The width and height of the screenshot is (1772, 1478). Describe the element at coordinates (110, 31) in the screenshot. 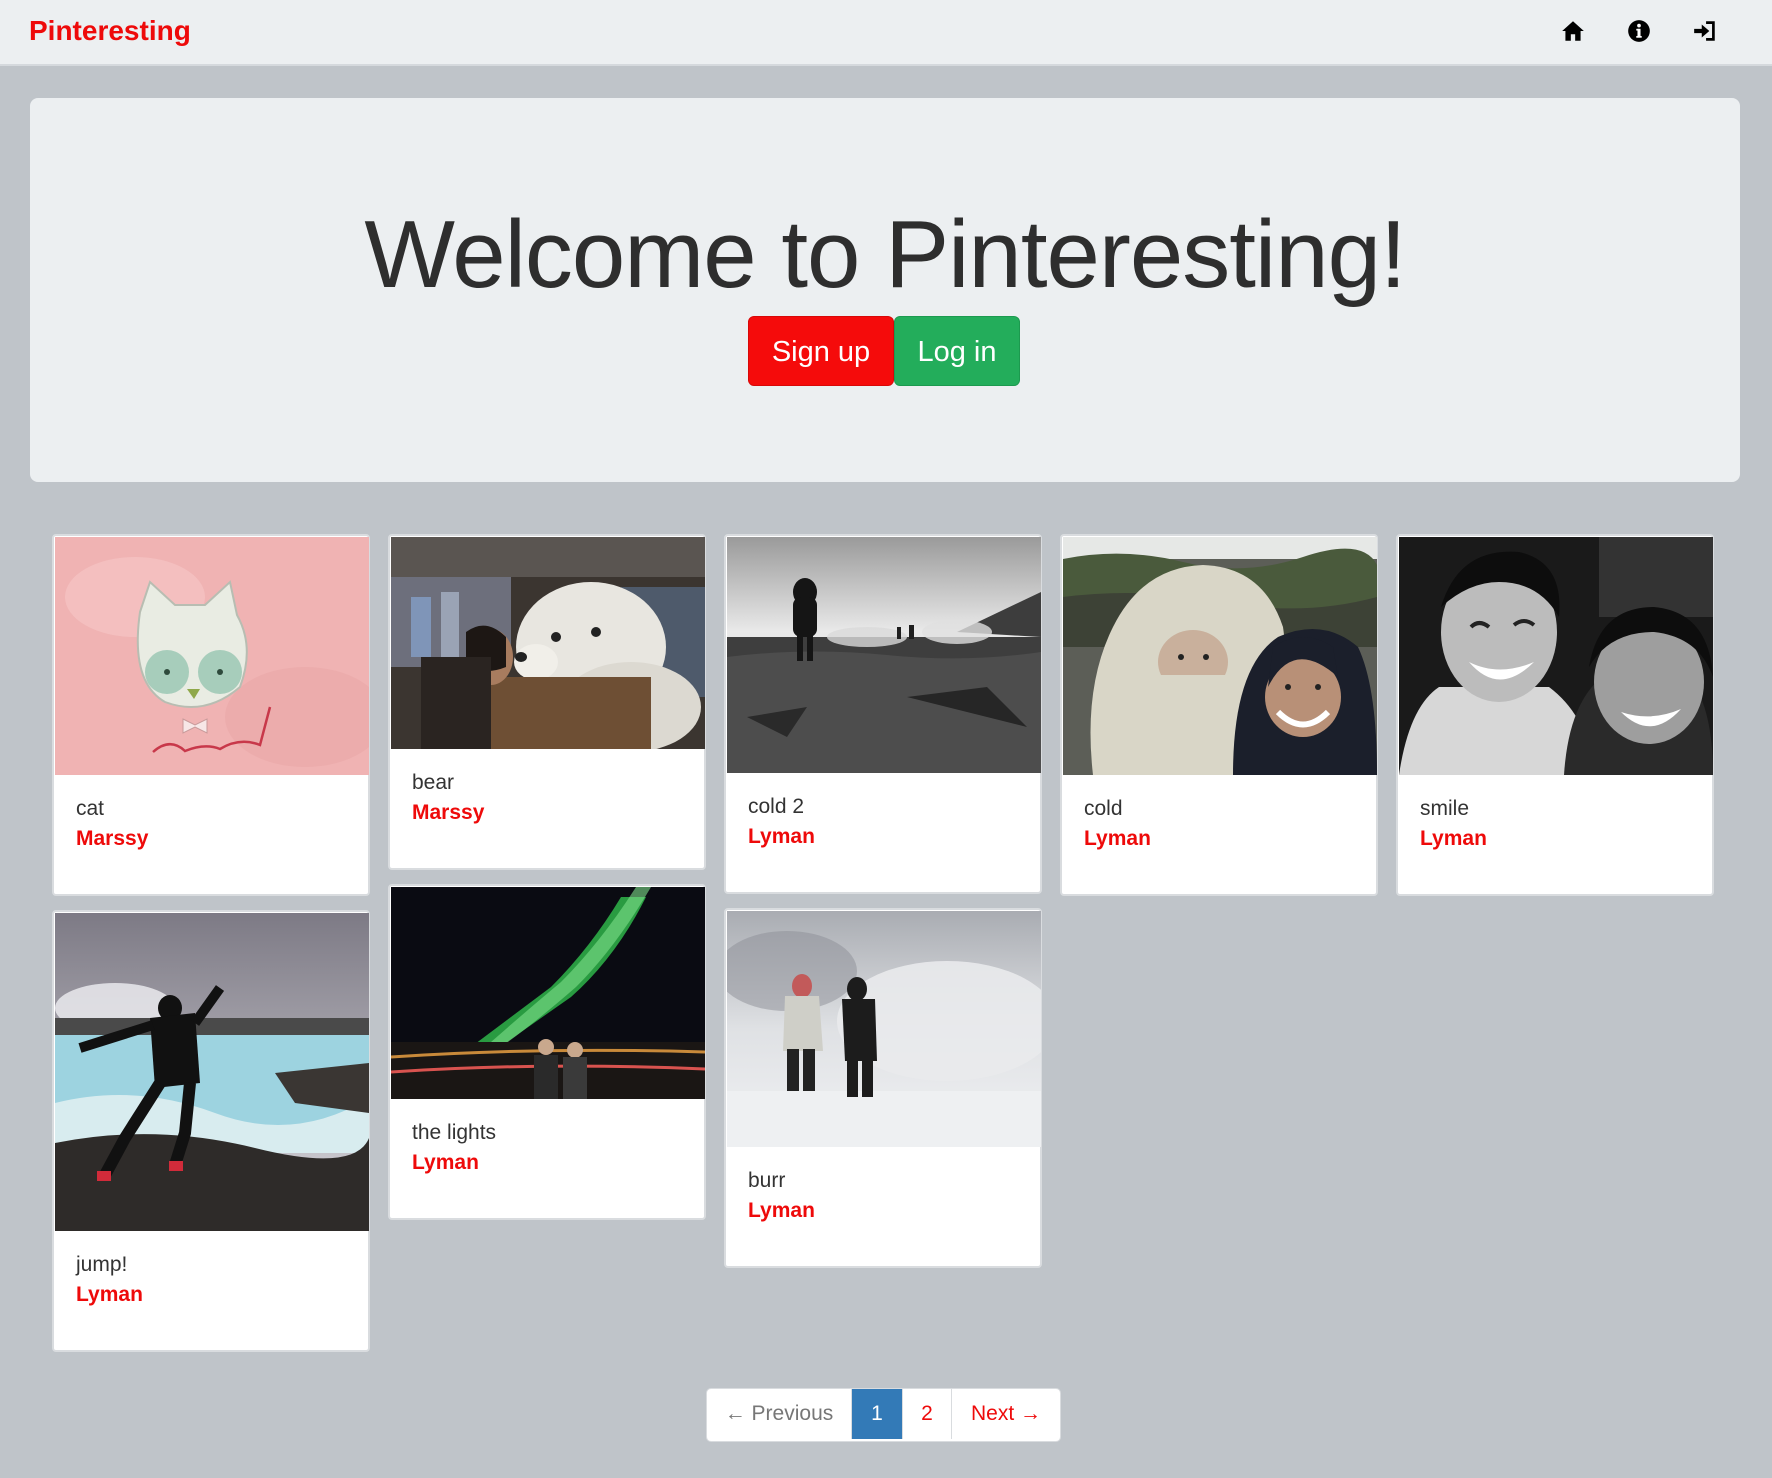

I see `brand-logo: Pinteresting` at that location.